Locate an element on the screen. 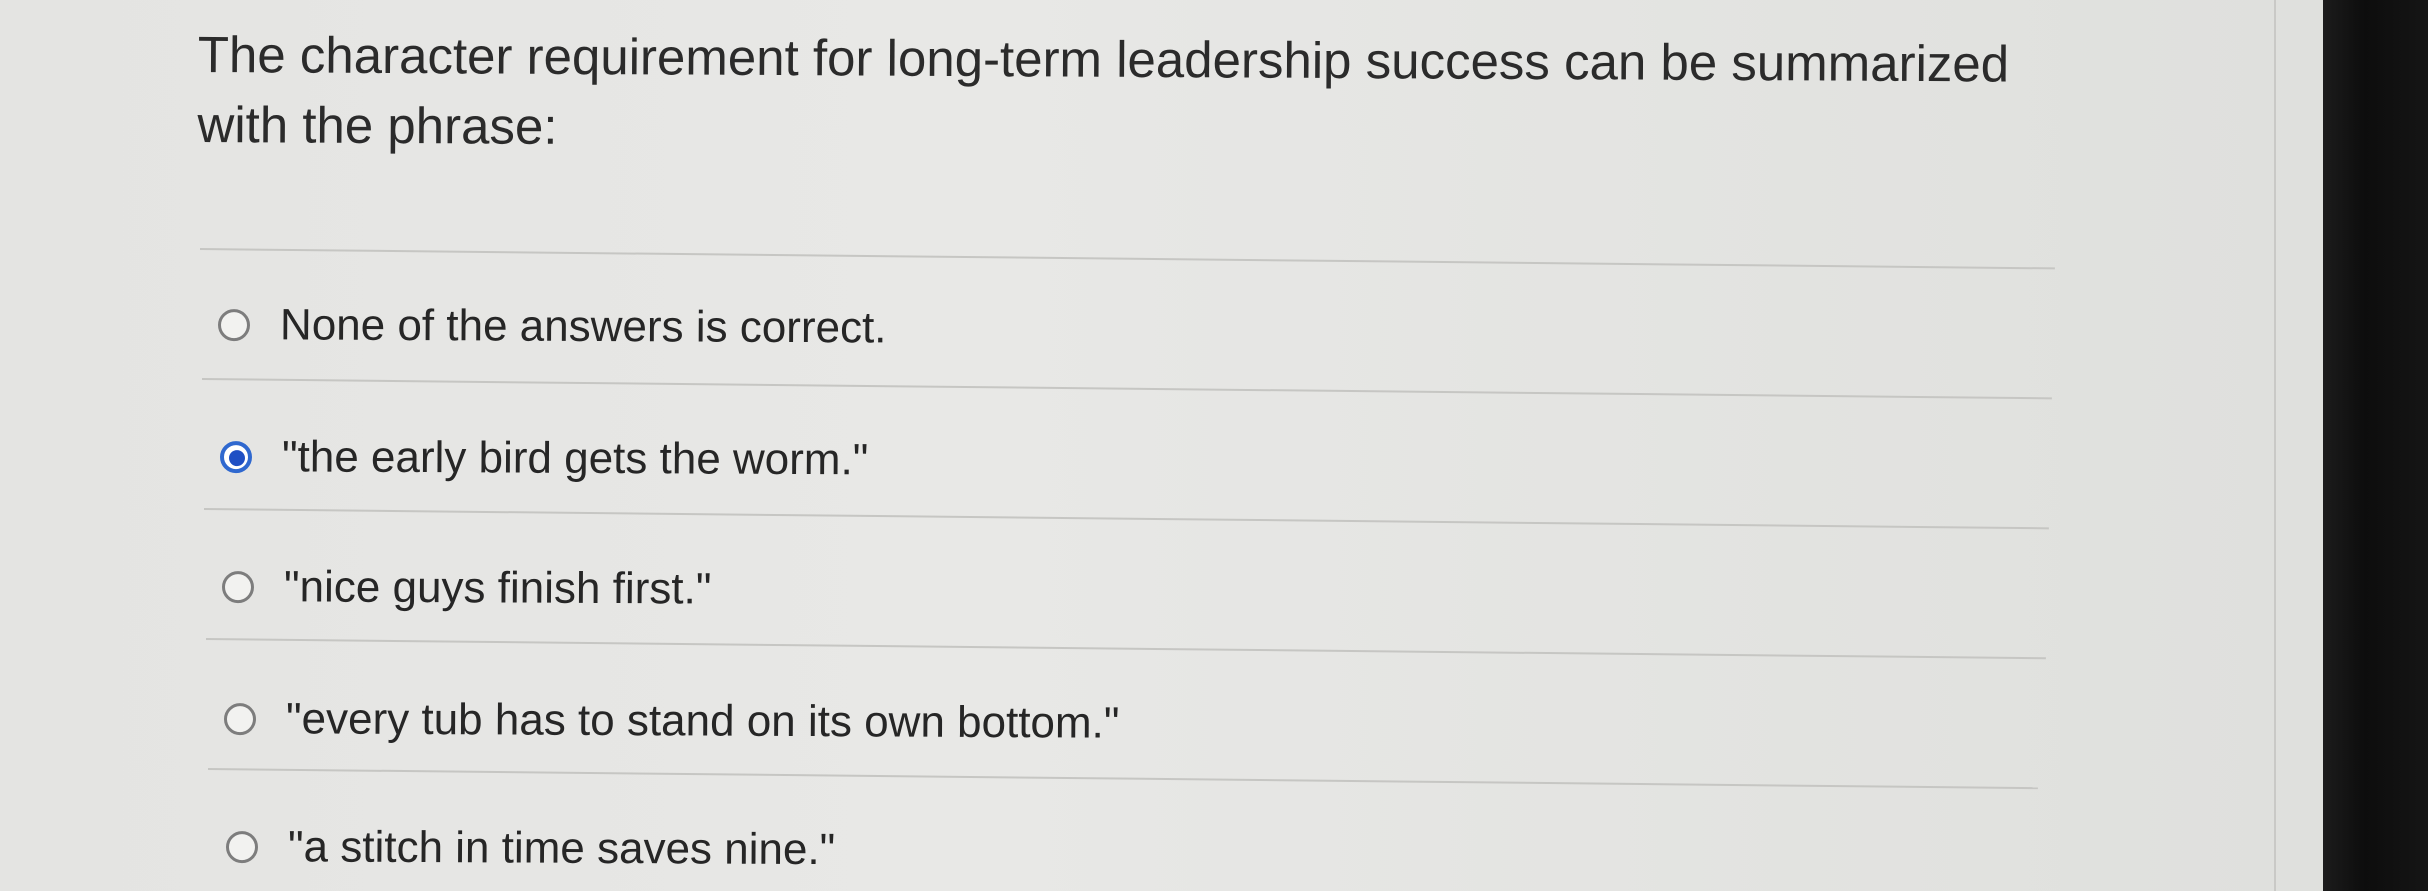 The height and width of the screenshot is (891, 2428). answer-option-1: None of the answers is correct. is located at coordinates (552, 326).